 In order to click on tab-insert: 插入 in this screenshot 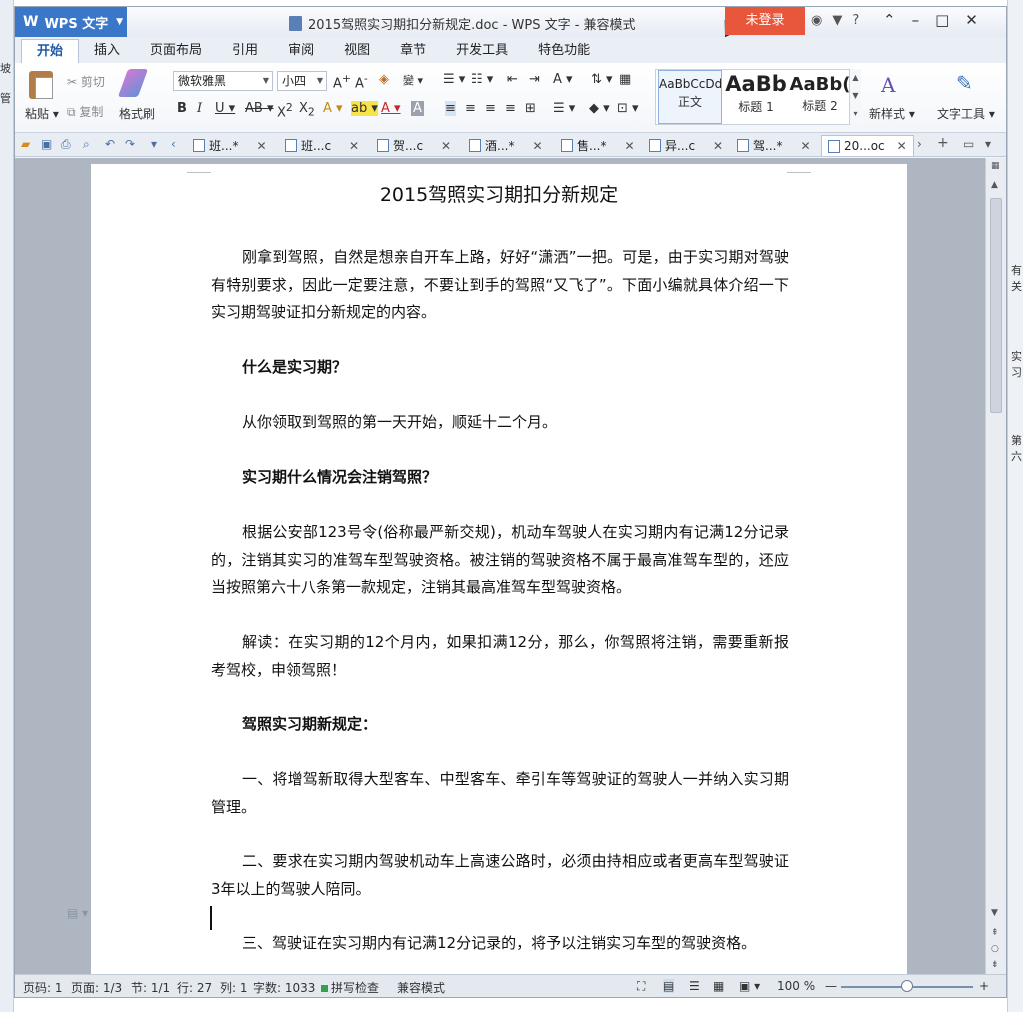, I will do `click(107, 51)`.